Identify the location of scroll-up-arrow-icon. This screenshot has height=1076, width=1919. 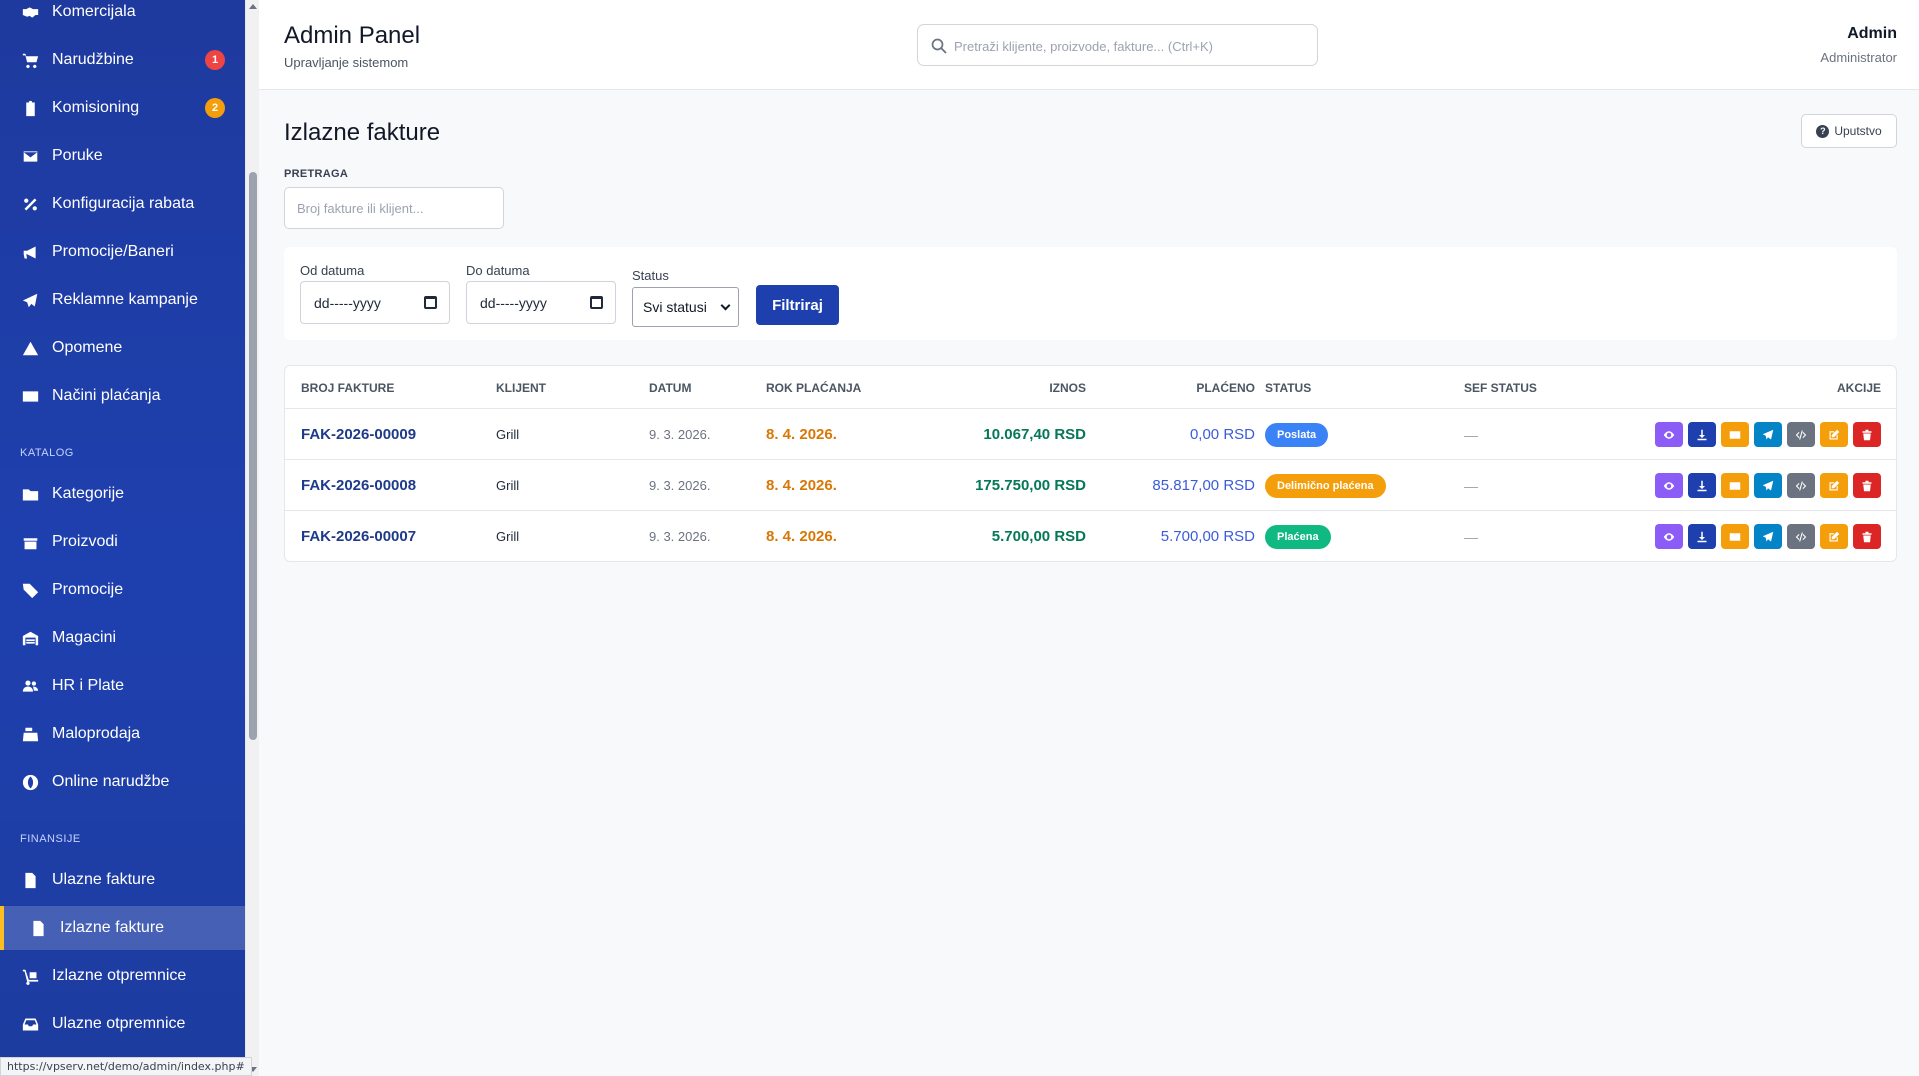
(253, 6).